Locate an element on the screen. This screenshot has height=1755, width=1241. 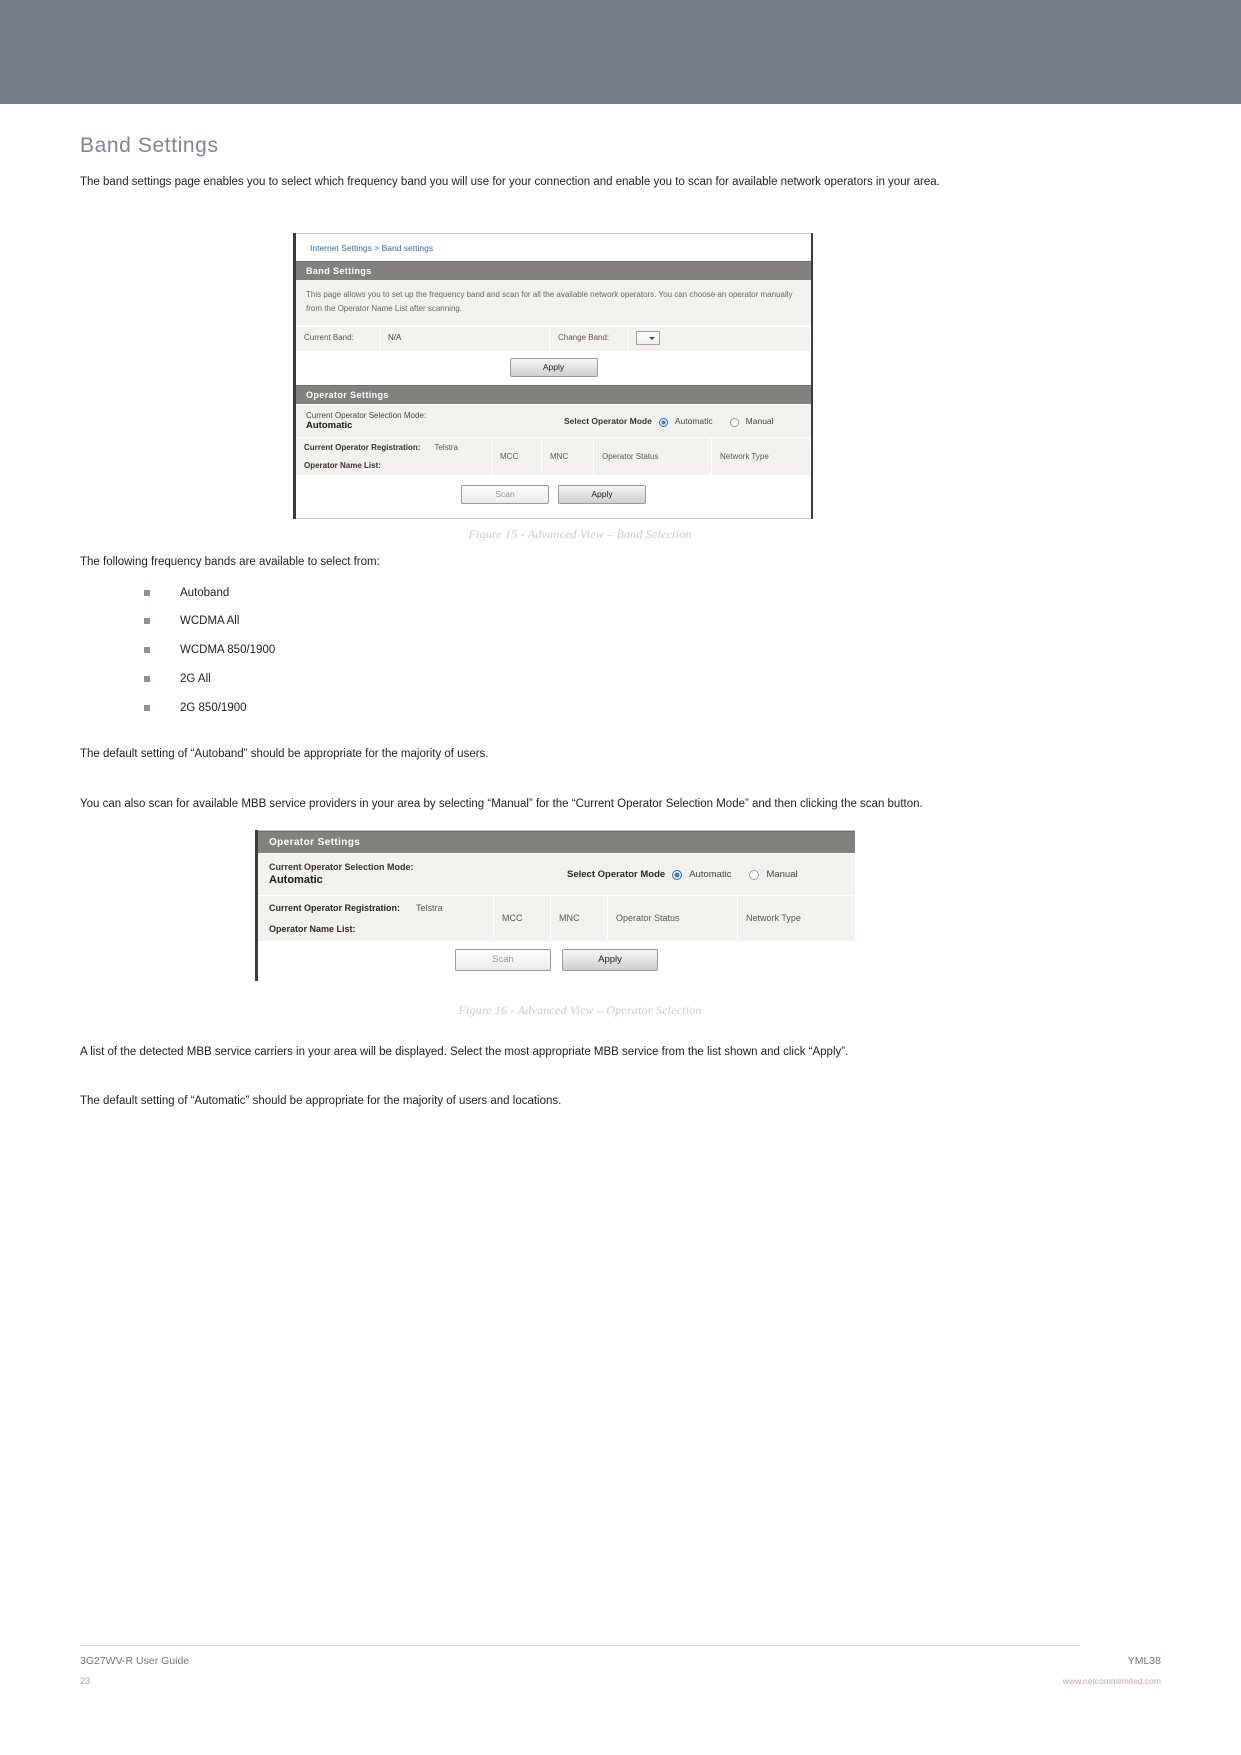
footer-website-url: www.netcommlimited.com is located at coordinates (1112, 1681).